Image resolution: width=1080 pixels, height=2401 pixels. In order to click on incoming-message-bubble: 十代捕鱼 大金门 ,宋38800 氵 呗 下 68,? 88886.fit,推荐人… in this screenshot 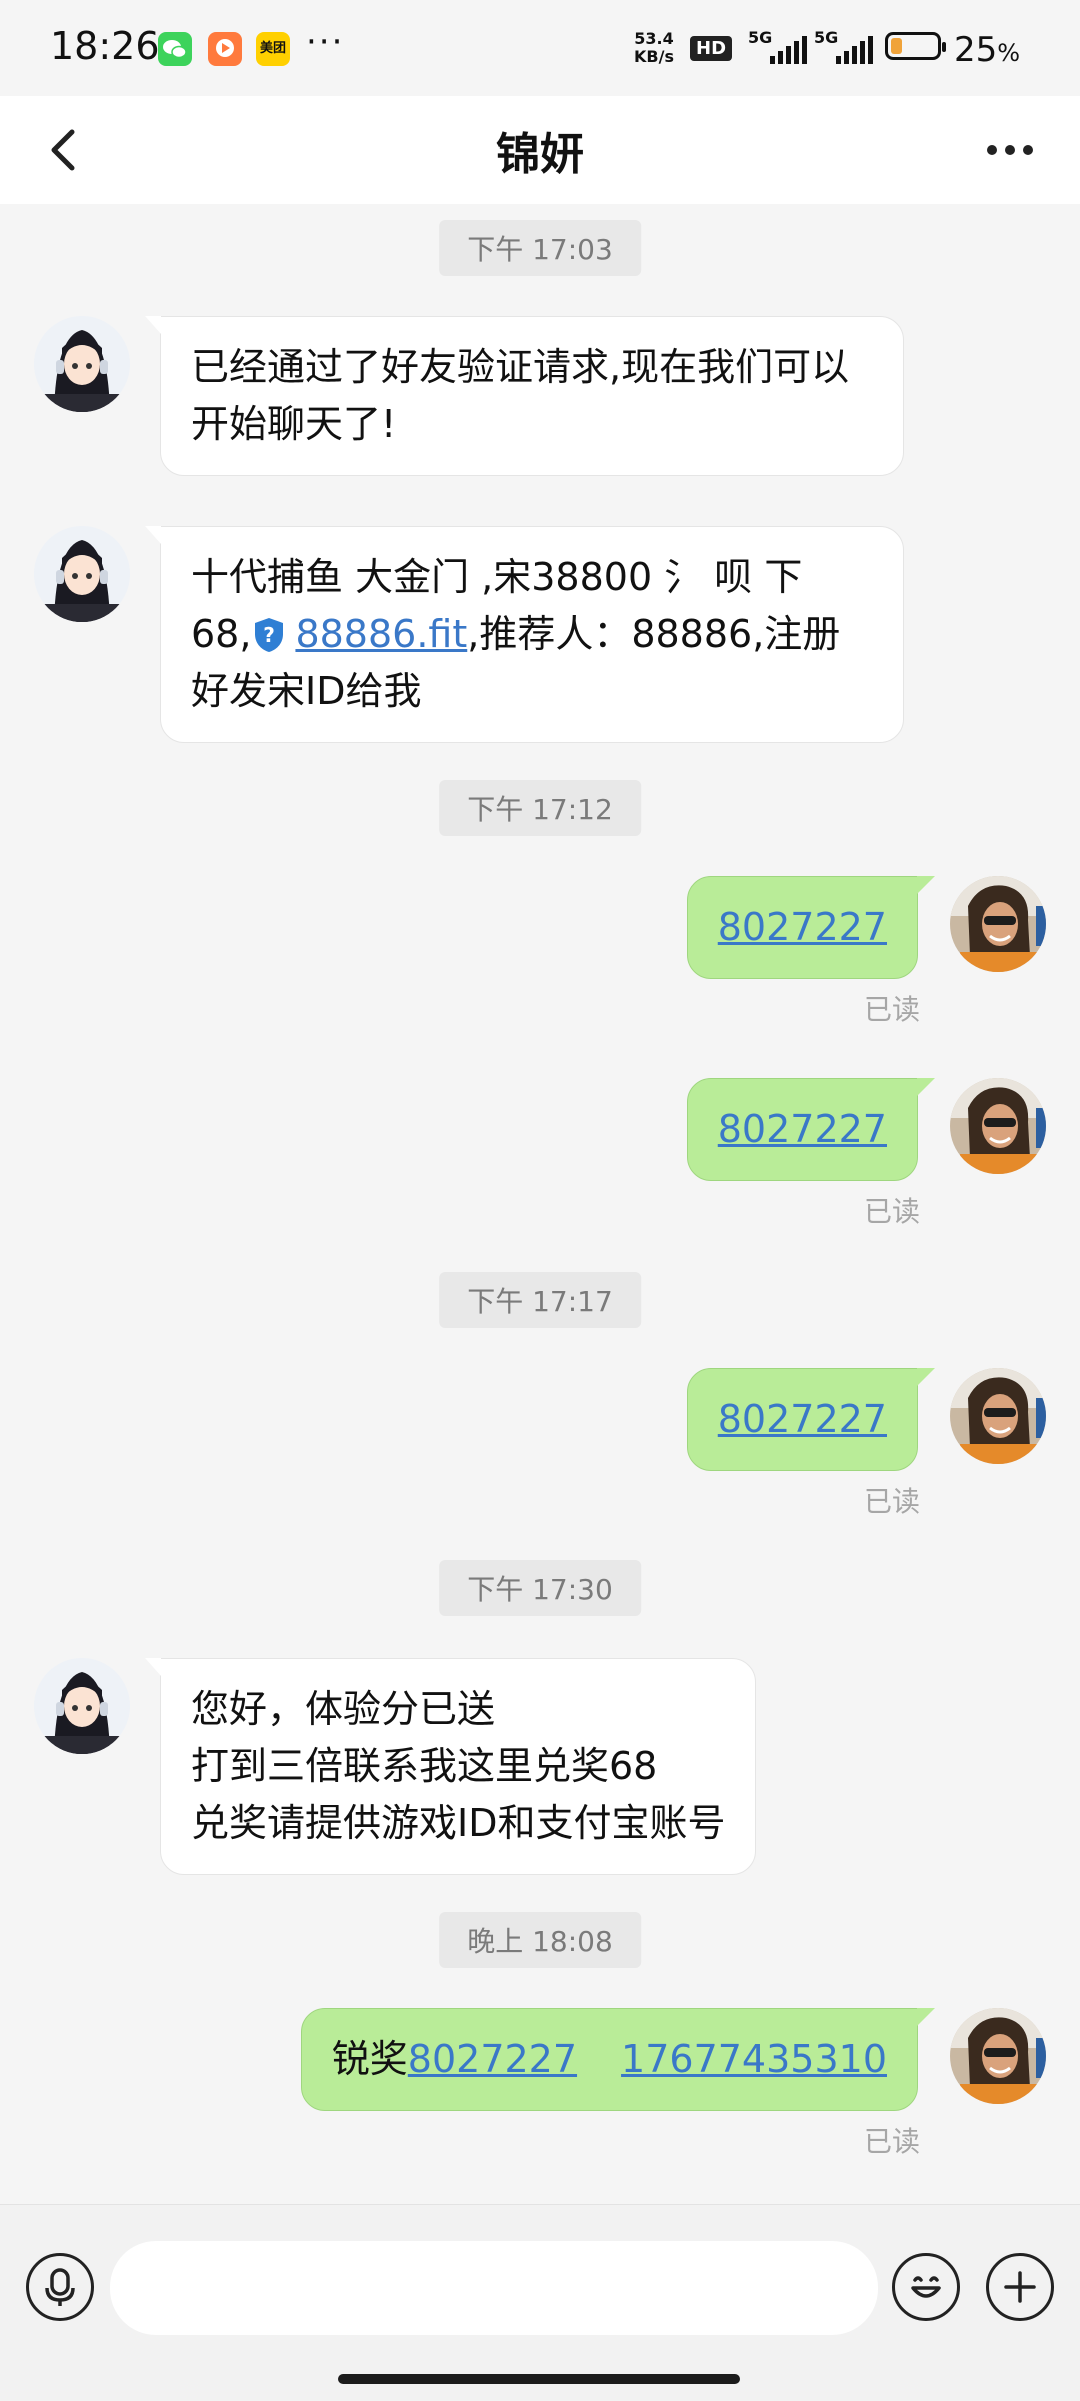, I will do `click(524, 634)`.